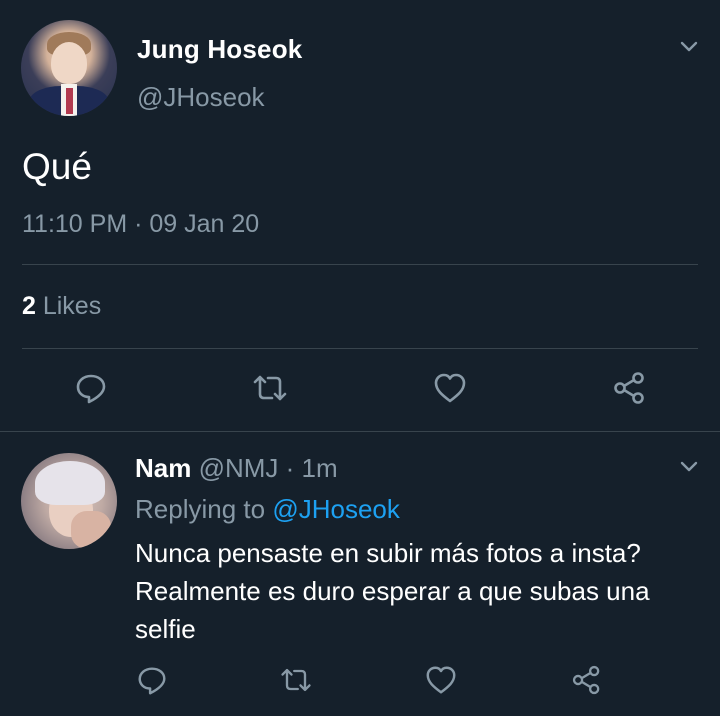  I want to click on likes-number: 2, so click(29, 306).